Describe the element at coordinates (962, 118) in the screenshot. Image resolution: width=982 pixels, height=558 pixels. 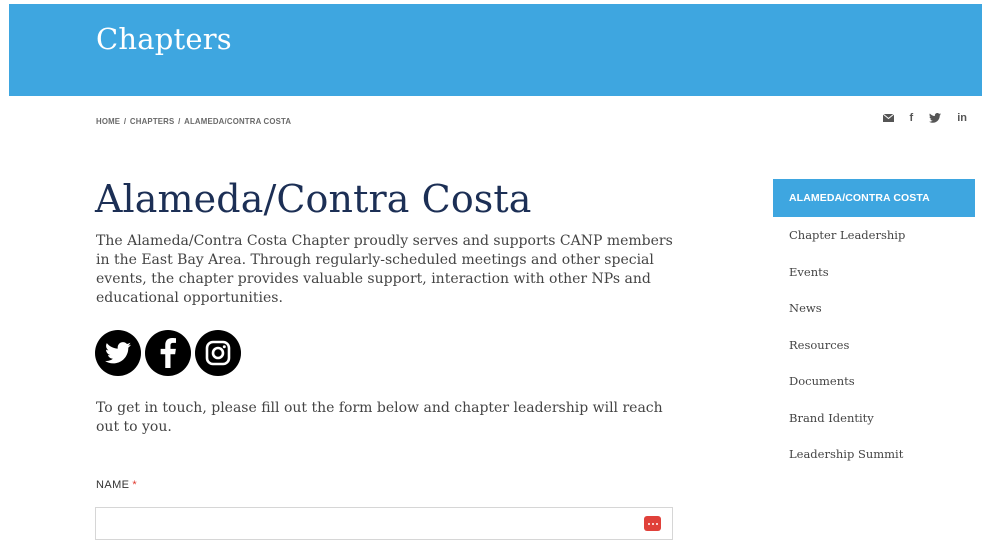
I see `linkedin-share-icon: in` at that location.